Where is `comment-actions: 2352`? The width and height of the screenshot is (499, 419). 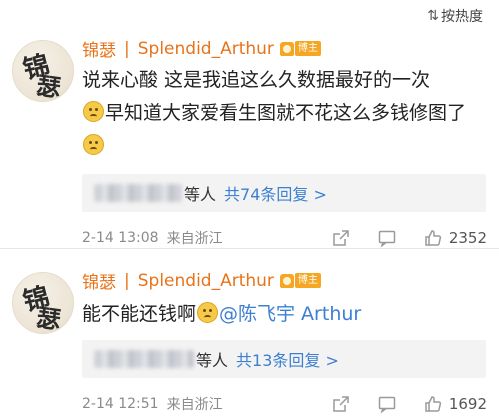
comment-actions: 2352 is located at coordinates (396, 238).